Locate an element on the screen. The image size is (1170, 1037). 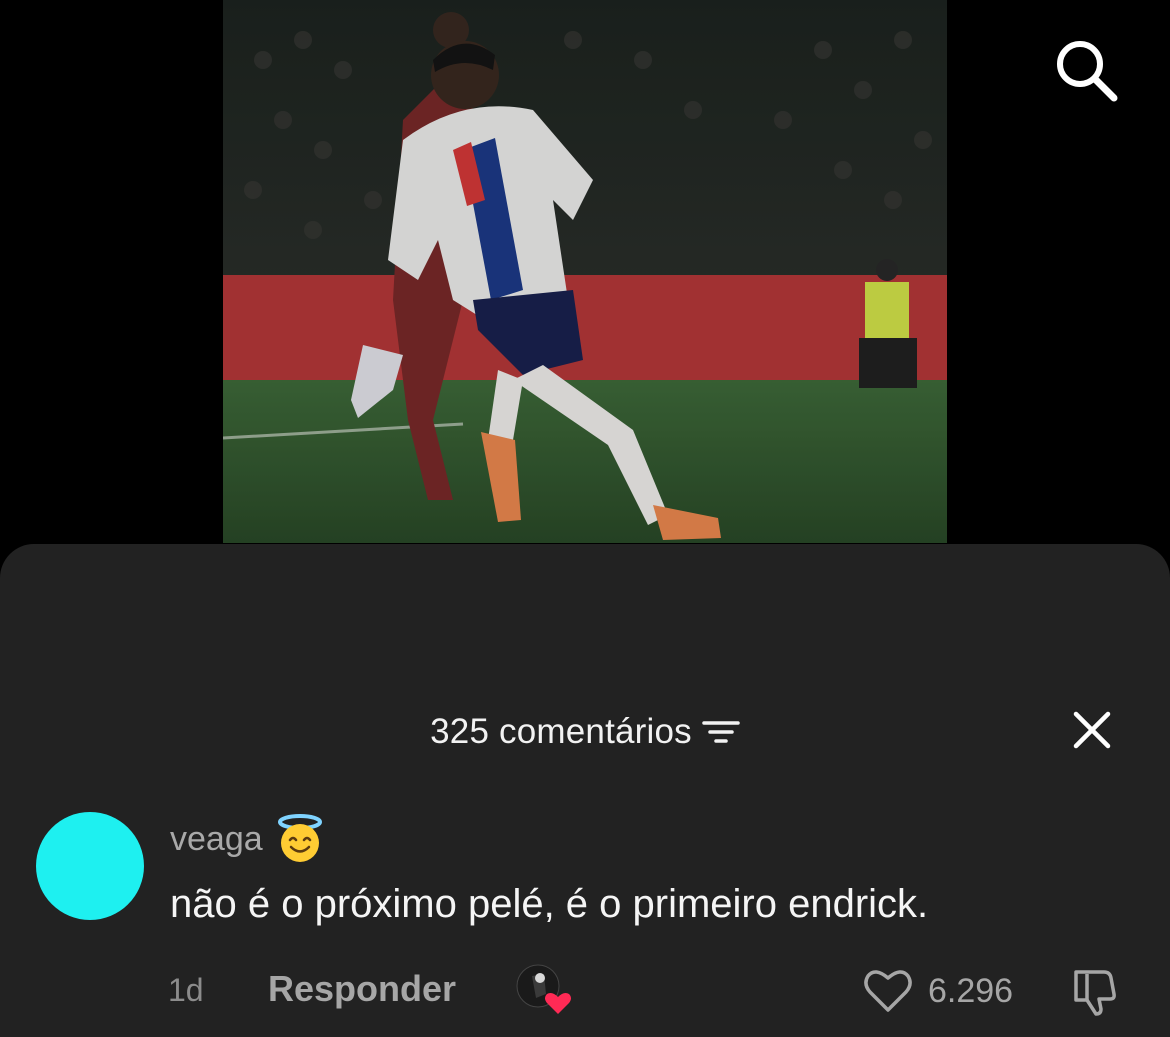
comments-count: 325 comentários is located at coordinates (561, 731).